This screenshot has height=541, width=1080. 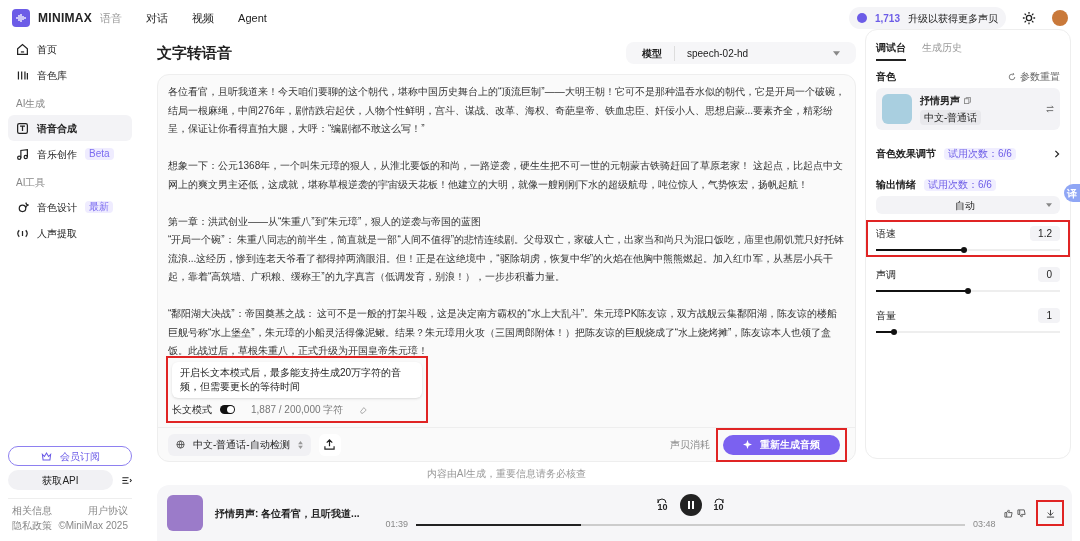 What do you see at coordinates (297, 410) in the screenshot?
I see `char-count: 1,887 / 200,000 字符` at bounding box center [297, 410].